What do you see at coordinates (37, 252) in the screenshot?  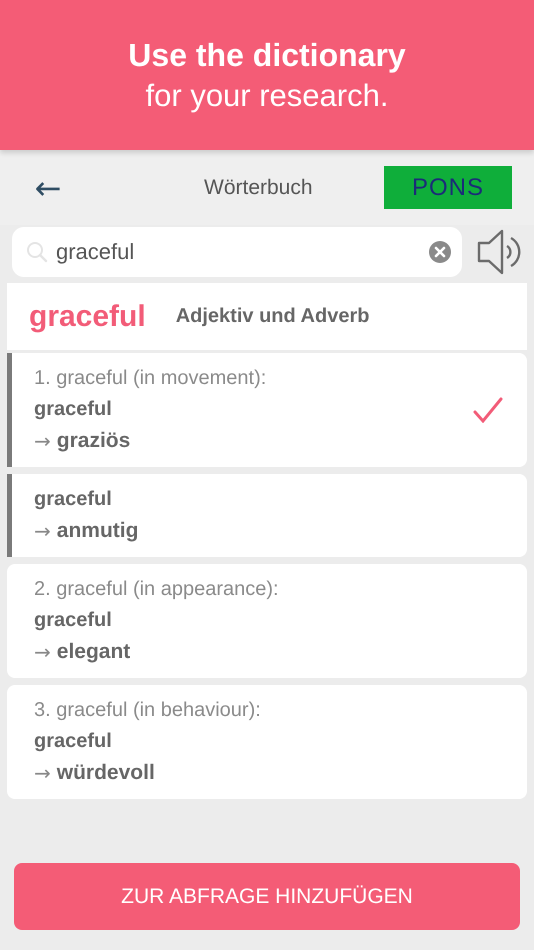 I see `search-icon` at bounding box center [37, 252].